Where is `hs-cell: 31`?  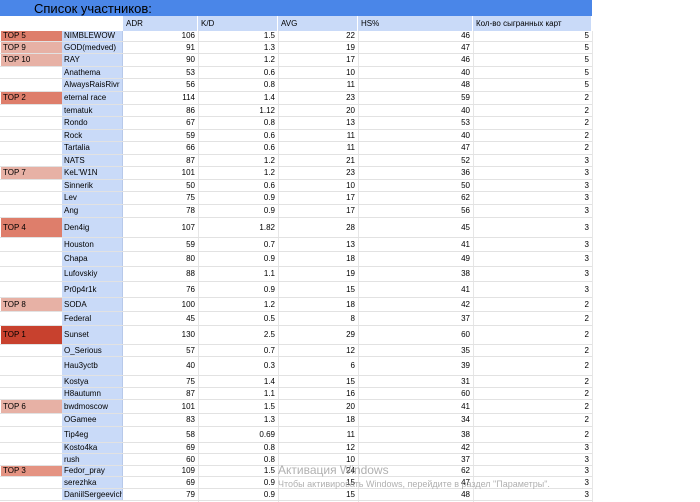
hs-cell: 31 is located at coordinates (415, 381).